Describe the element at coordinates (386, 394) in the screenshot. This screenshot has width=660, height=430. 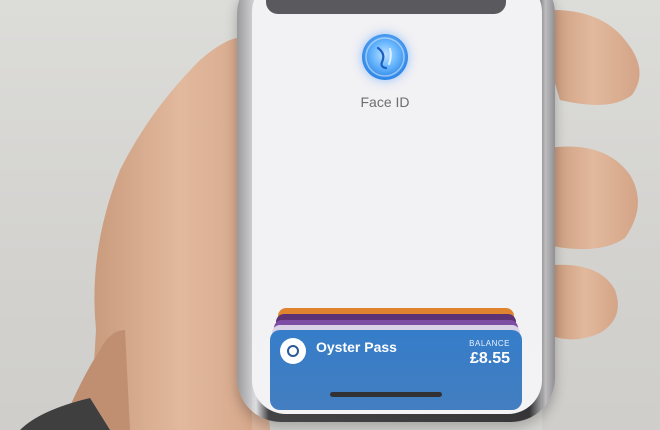
I see `home-indicator` at that location.